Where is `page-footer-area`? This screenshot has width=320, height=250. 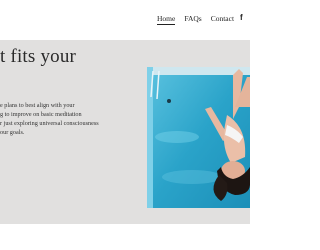 page-footer-area is located at coordinates (125, 237).